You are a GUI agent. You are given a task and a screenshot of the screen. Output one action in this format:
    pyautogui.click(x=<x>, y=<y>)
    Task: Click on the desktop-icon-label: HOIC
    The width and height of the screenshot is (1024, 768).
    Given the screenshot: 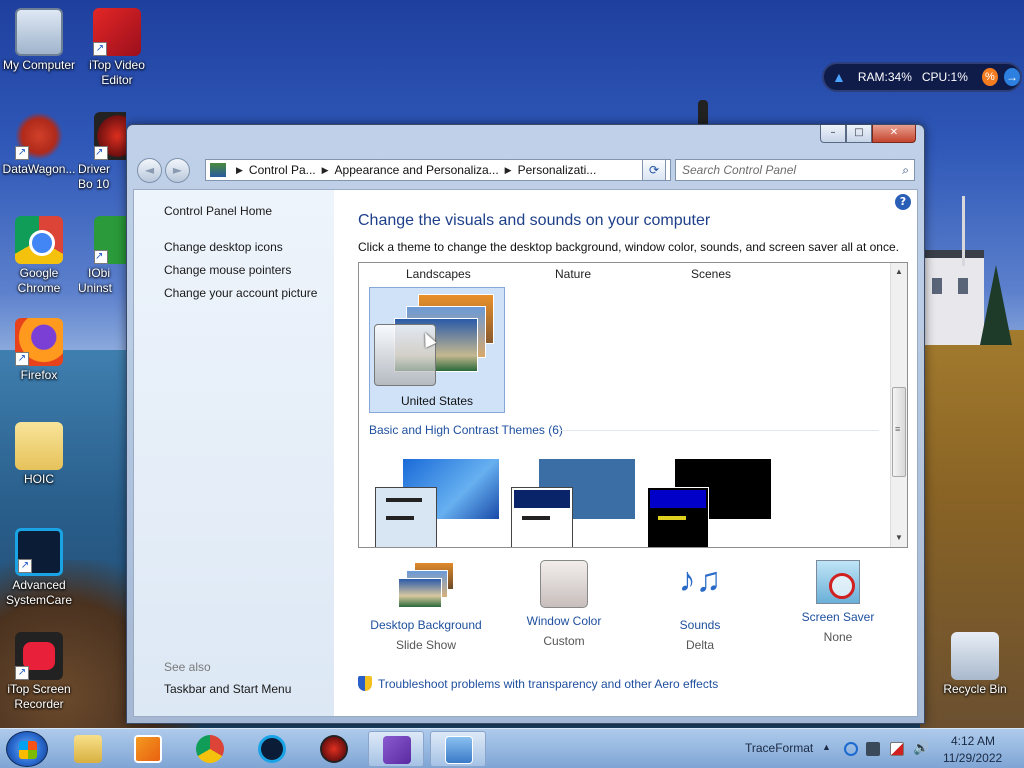 What is the action you would take?
    pyautogui.click(x=39, y=479)
    